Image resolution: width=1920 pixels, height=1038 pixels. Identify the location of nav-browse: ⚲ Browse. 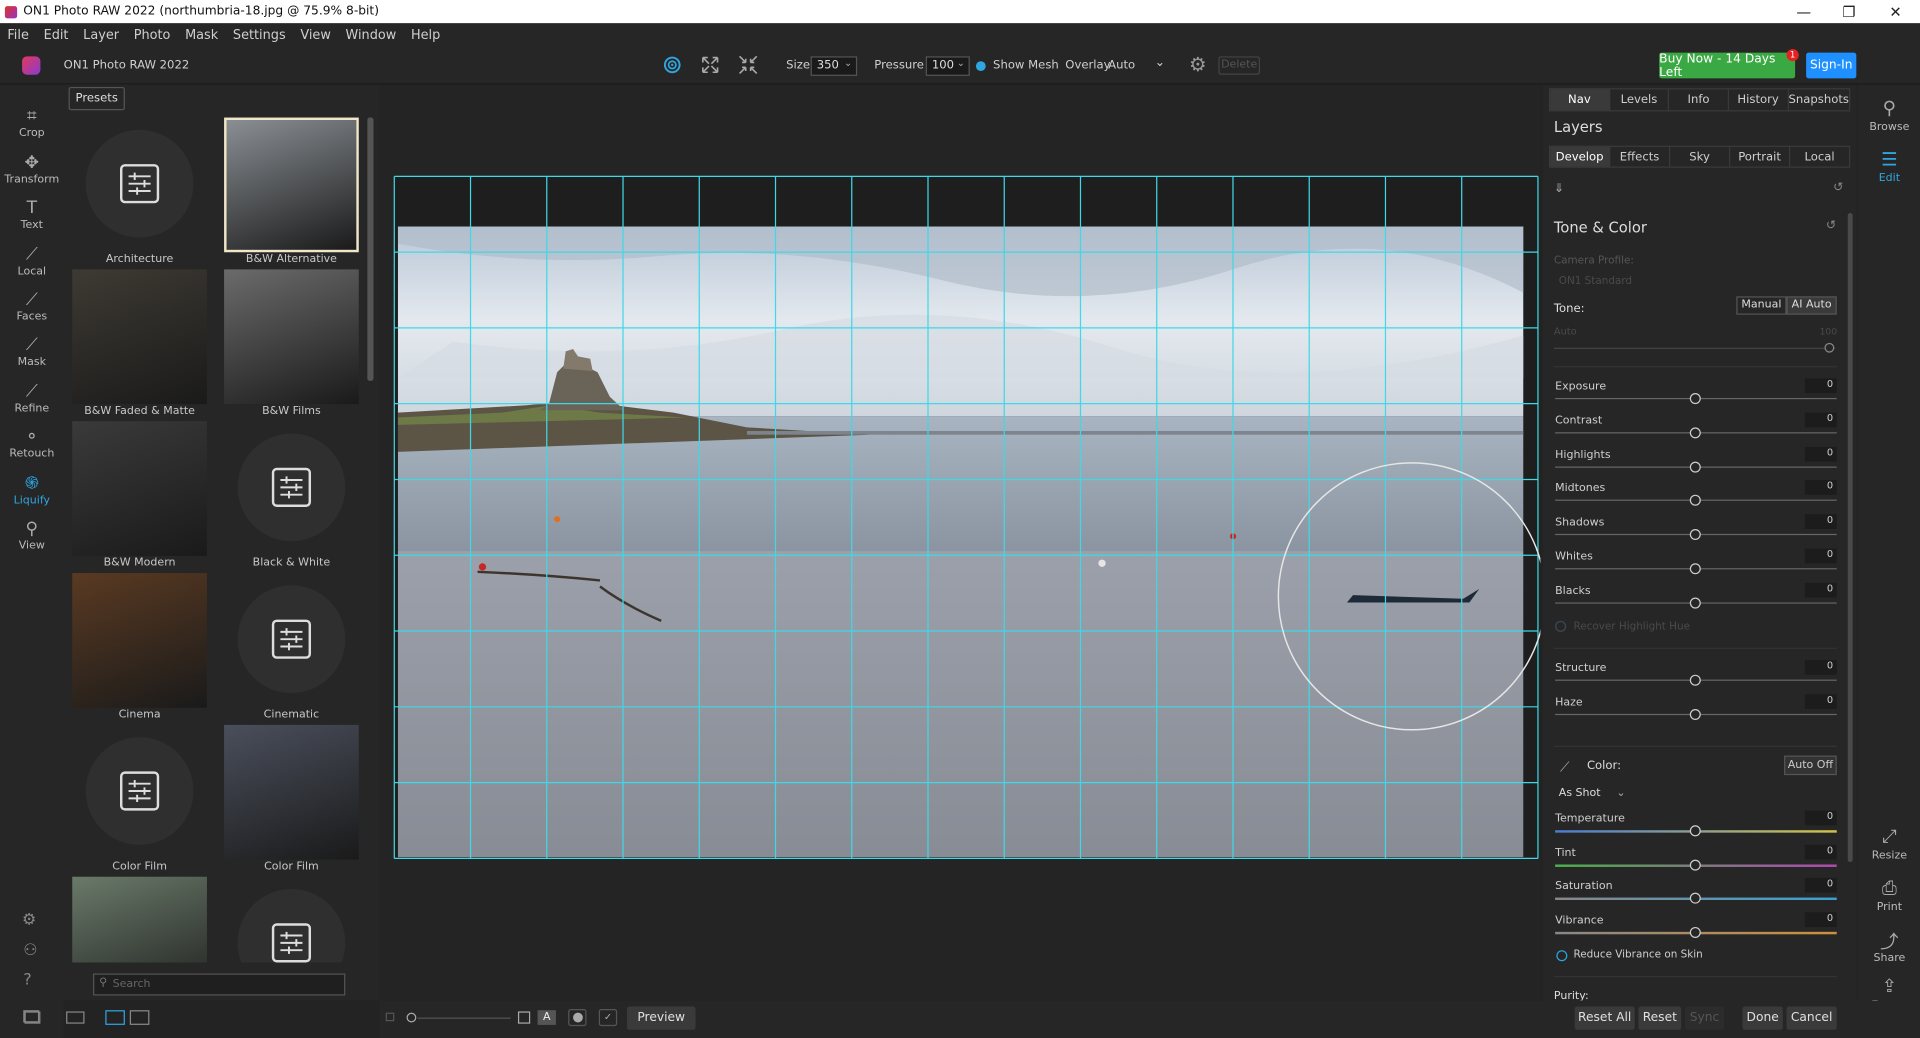
(1889, 115).